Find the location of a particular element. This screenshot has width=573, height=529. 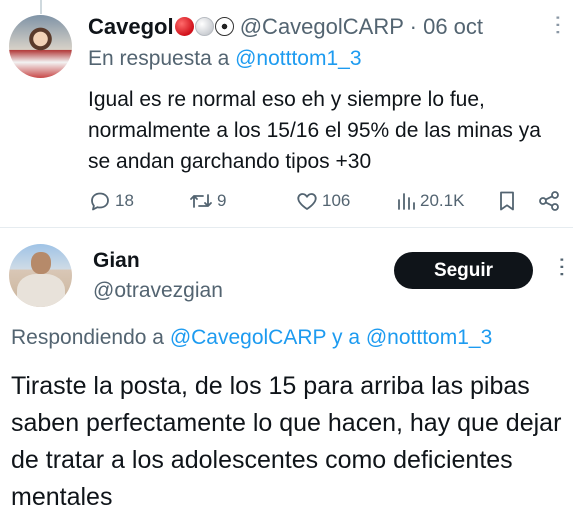

views-chart-icon is located at coordinates (406, 201).